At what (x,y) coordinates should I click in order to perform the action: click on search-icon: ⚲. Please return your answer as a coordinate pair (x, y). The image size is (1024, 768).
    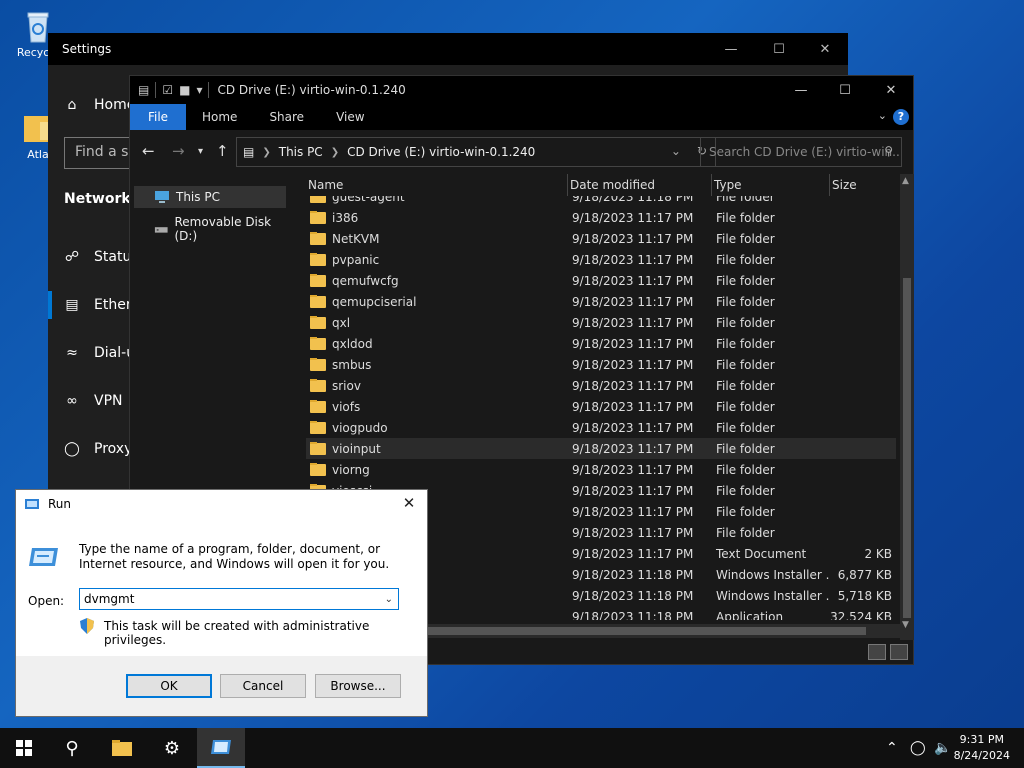
    Looking at the image, I should click on (72, 748).